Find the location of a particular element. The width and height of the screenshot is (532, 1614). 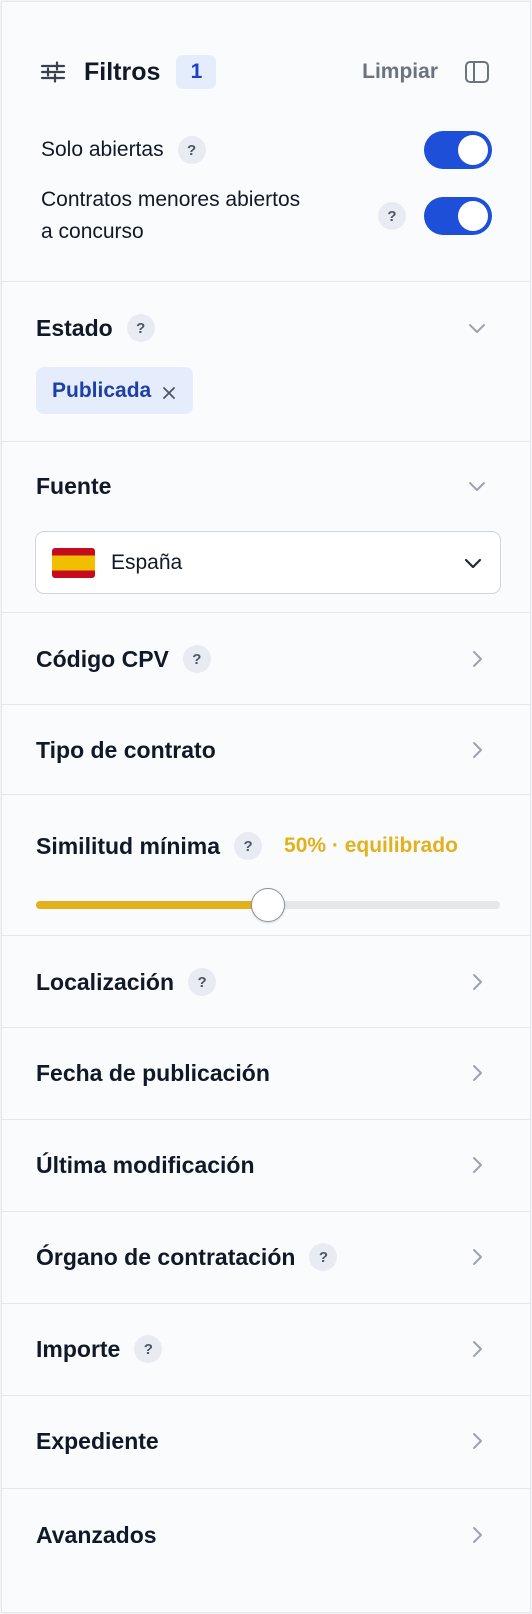

chip-label: Publicada is located at coordinates (102, 390).